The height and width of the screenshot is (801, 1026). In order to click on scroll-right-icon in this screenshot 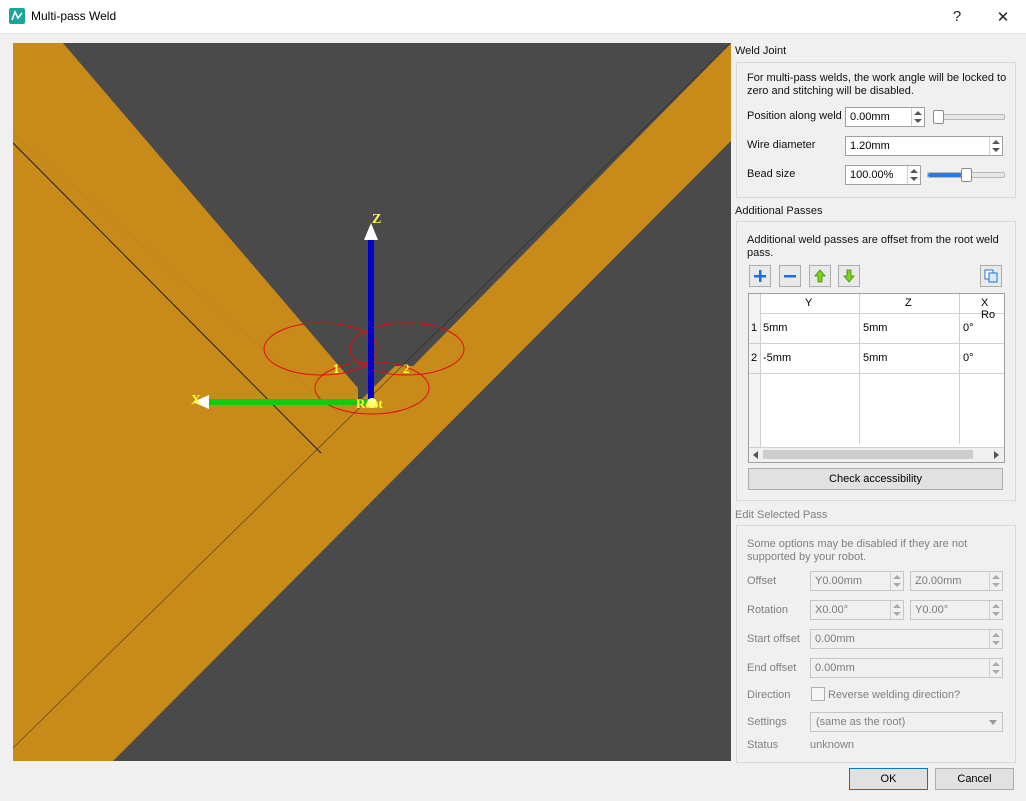, I will do `click(996, 455)`.